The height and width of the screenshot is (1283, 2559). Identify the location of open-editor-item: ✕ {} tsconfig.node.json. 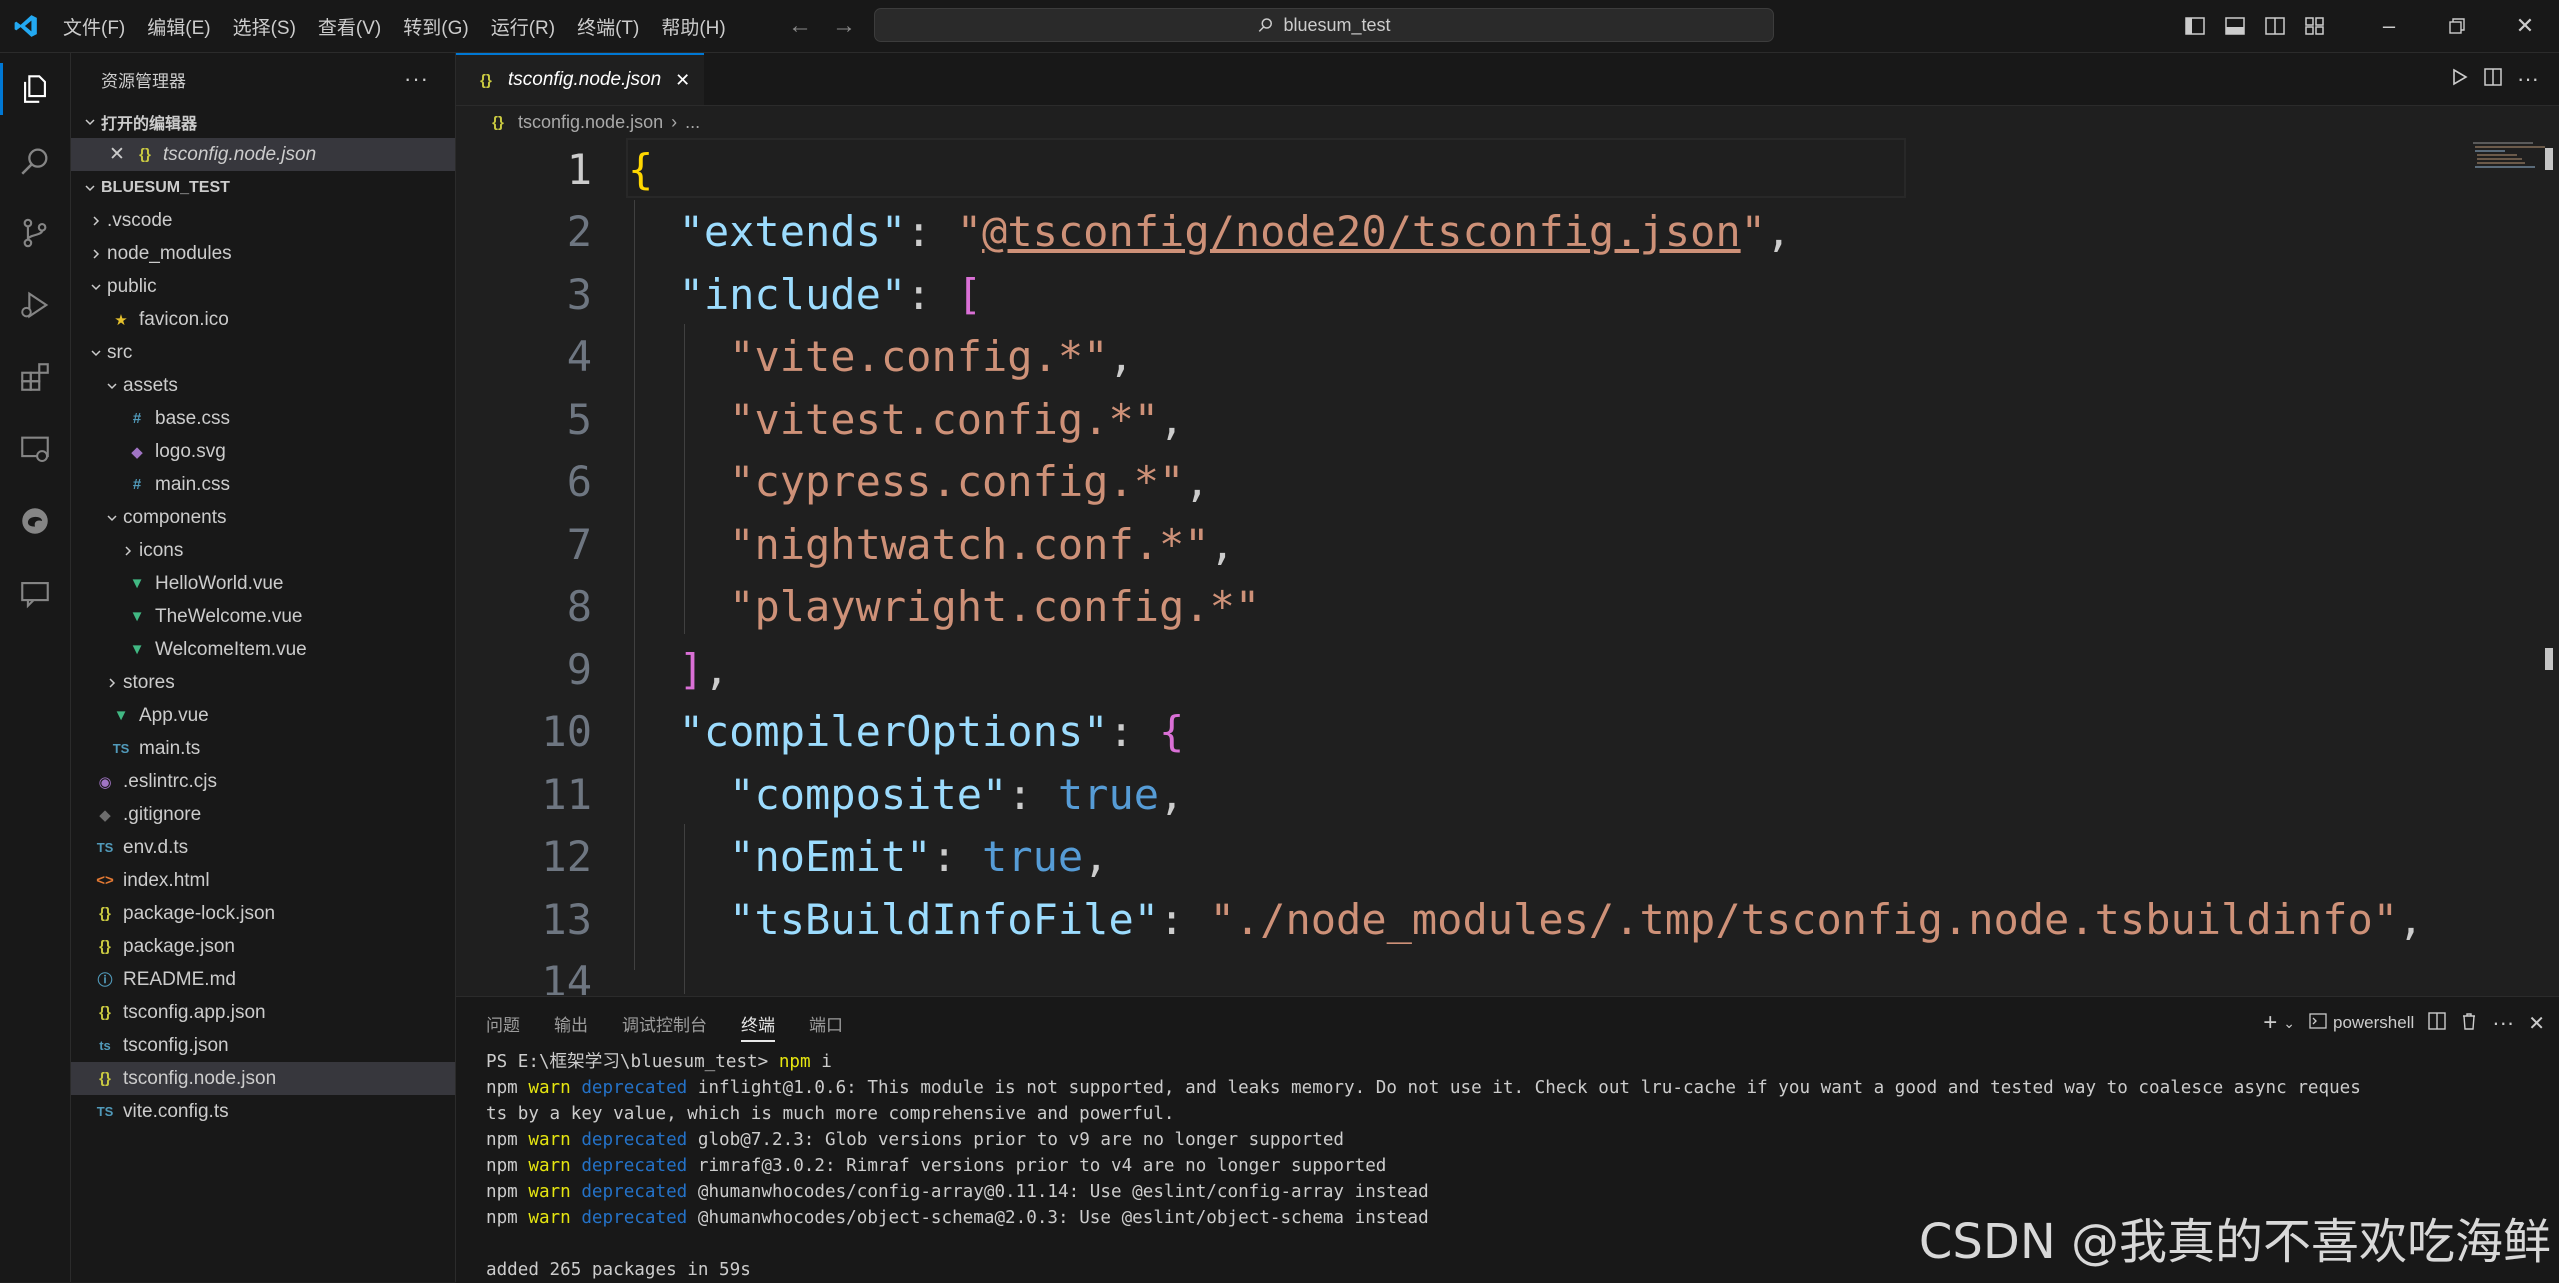
(263, 154).